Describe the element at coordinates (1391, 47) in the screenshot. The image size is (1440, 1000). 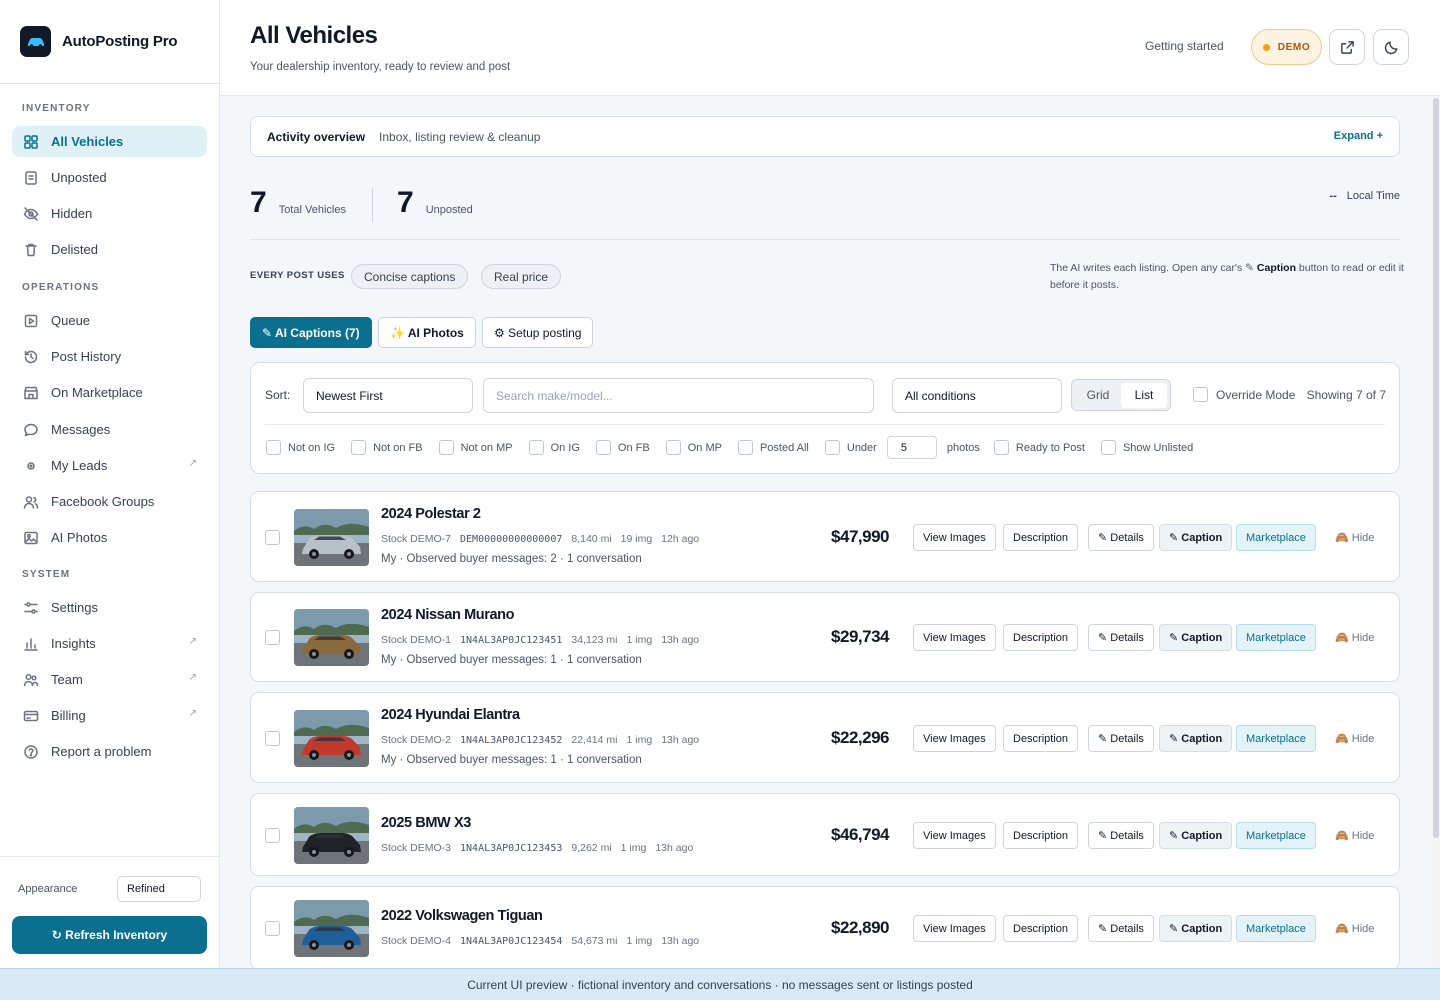
I see `theme-toggle-button` at that location.